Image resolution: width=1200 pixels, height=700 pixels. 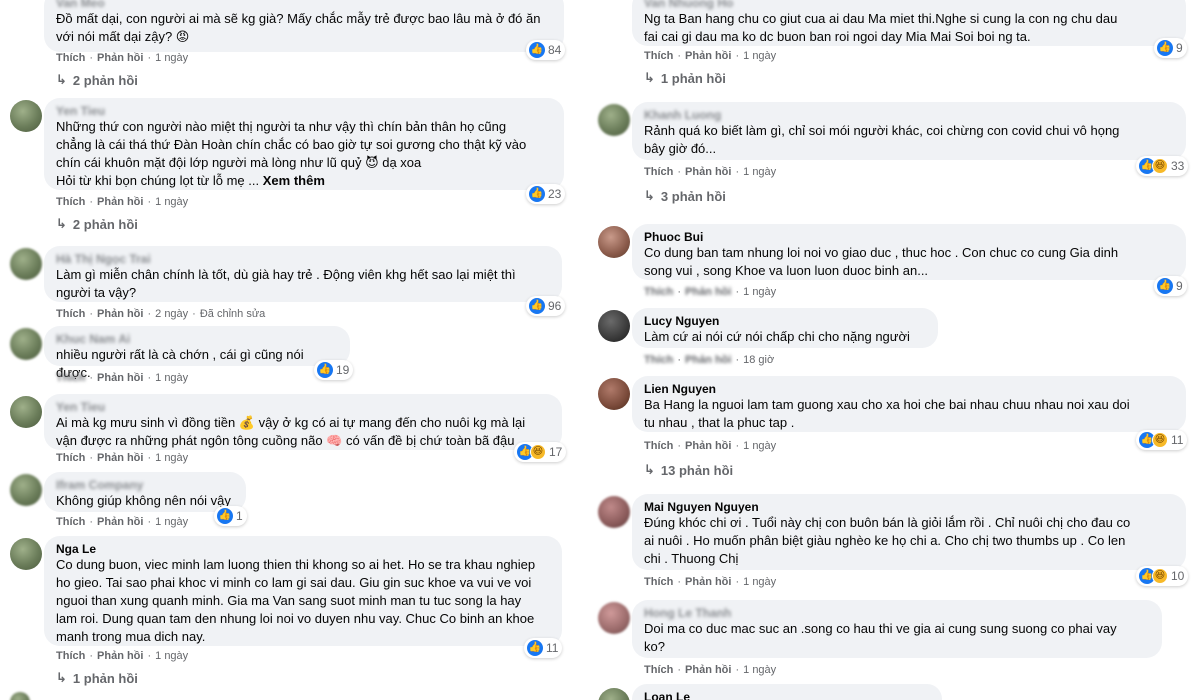 I want to click on comment-actions: Thích · Phản hồi · 2 ngày · Đã chỉnh sửa, so click(x=161, y=314).